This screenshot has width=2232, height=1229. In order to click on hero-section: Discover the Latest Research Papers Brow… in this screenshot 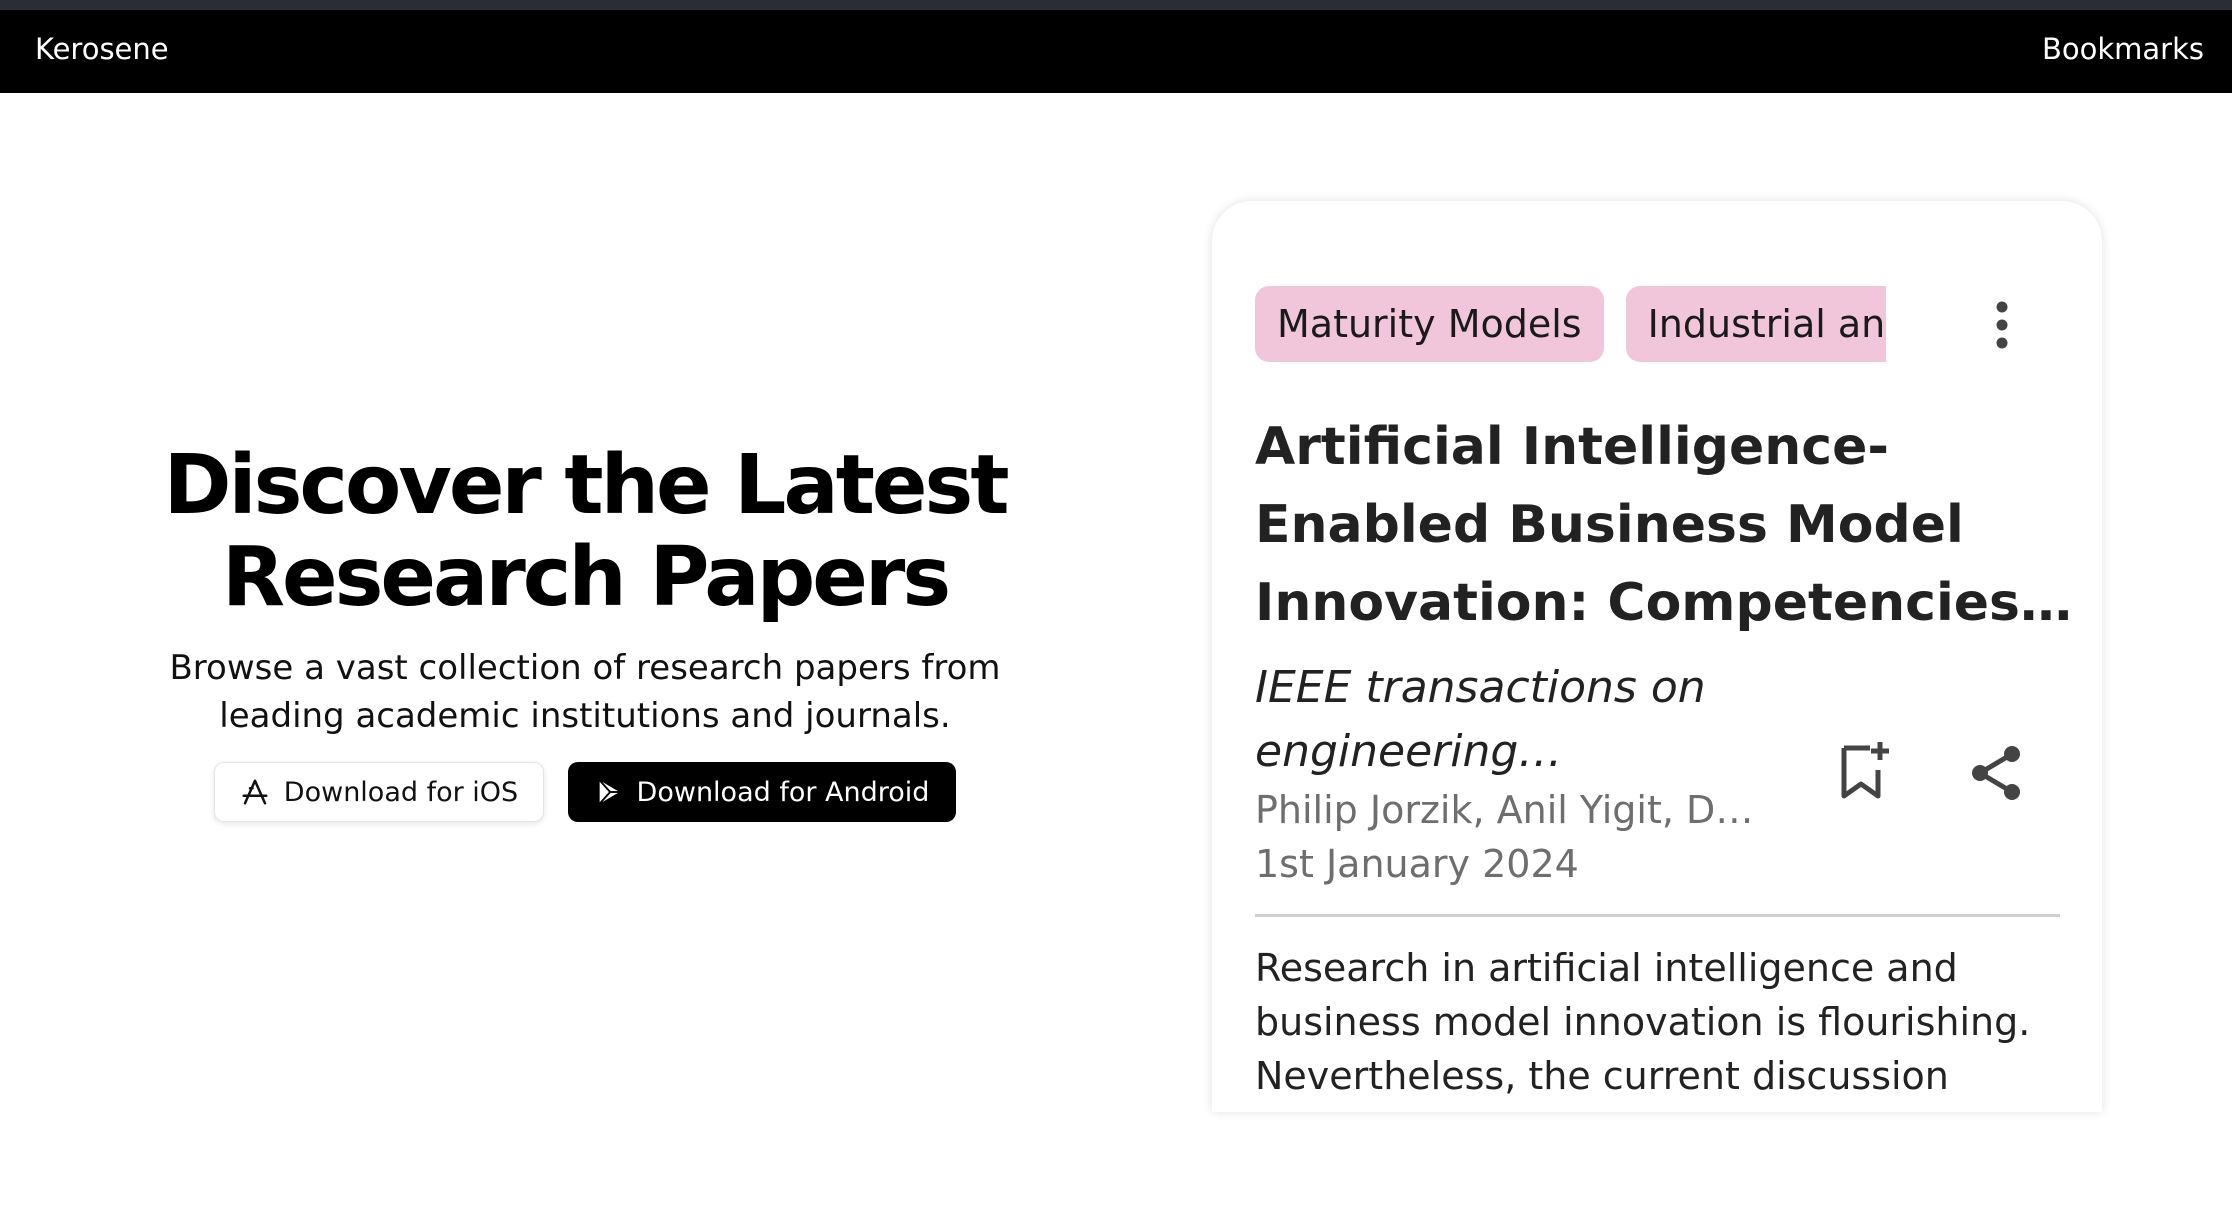, I will do `click(585, 631)`.